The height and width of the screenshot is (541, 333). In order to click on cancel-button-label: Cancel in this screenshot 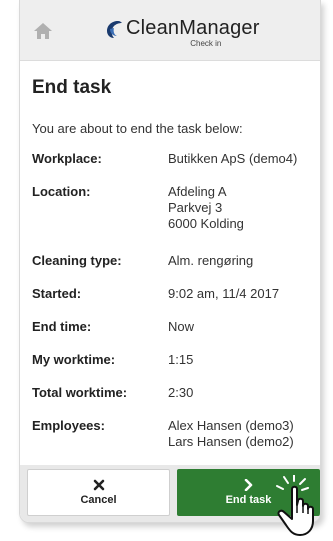, I will do `click(98, 500)`.